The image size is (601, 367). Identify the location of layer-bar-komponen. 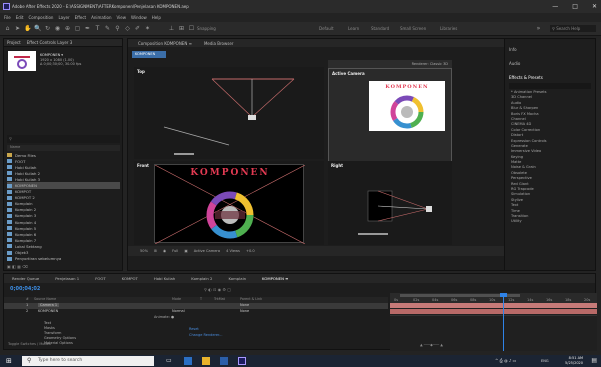
(493, 311).